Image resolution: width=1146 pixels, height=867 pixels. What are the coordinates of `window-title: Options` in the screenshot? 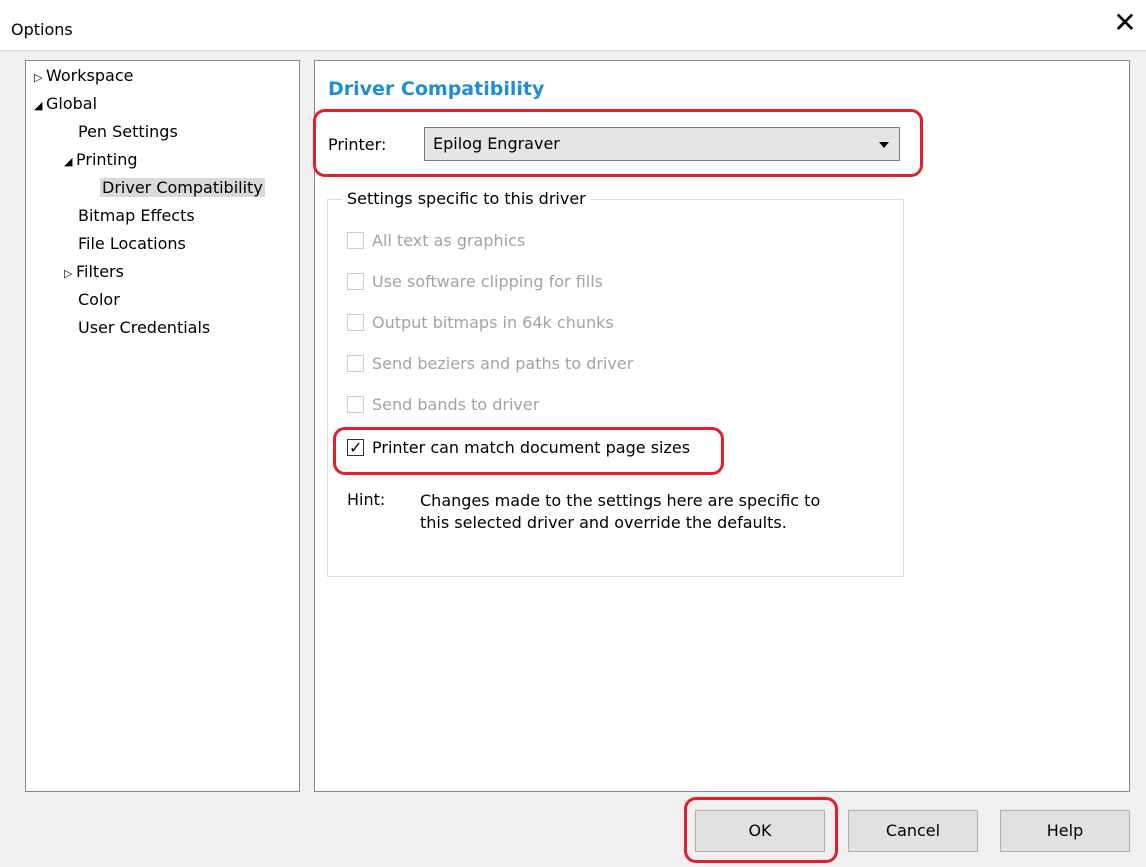 It's located at (42, 29).